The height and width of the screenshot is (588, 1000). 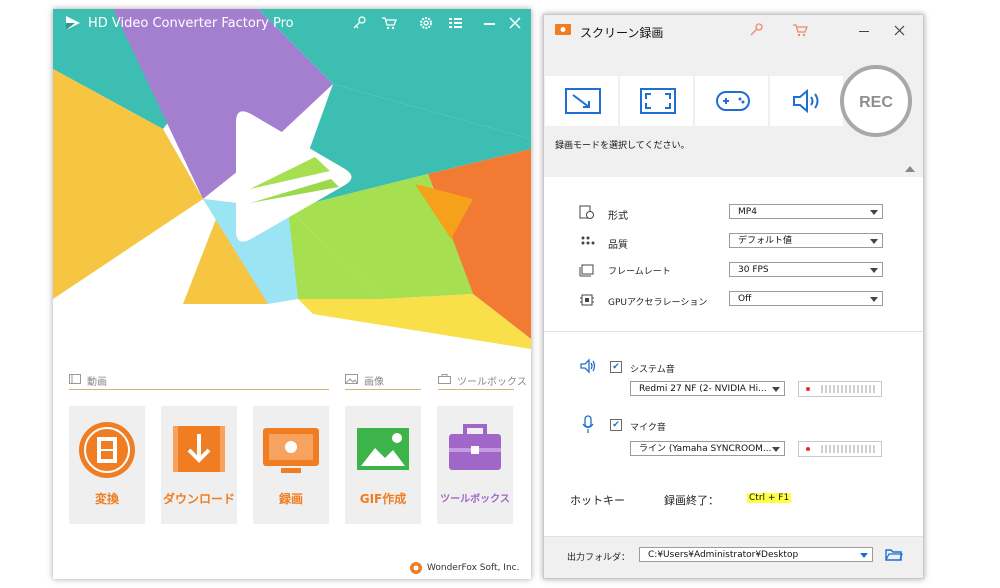 What do you see at coordinates (691, 500) in the screenshot?
I see `hotkey-action-label: 録画終了：` at bounding box center [691, 500].